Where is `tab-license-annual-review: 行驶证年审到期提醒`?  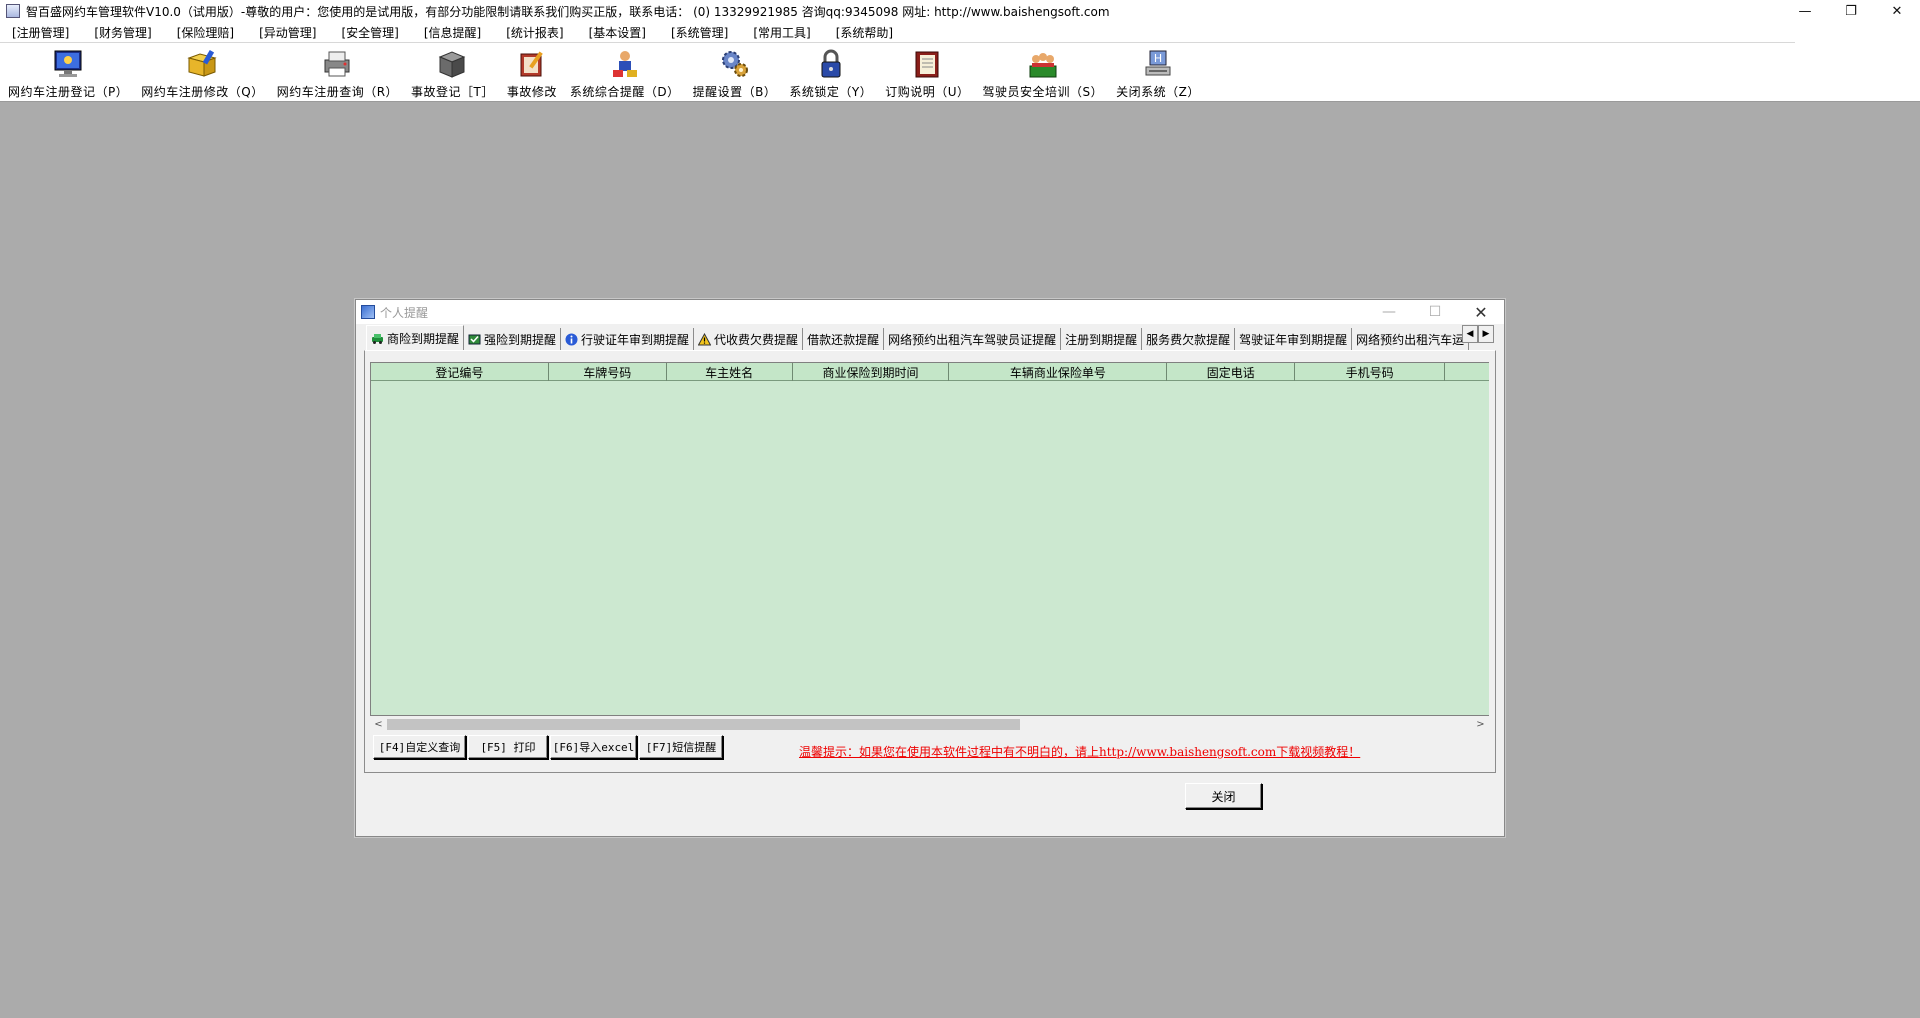 tab-license-annual-review: 行驶证年审到期提醒 is located at coordinates (628, 339).